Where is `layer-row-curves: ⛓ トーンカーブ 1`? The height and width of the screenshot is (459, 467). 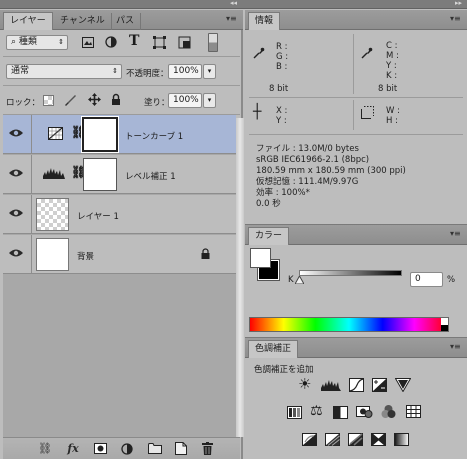 layer-row-curves: ⛓ トーンカーブ 1 is located at coordinates (119, 134).